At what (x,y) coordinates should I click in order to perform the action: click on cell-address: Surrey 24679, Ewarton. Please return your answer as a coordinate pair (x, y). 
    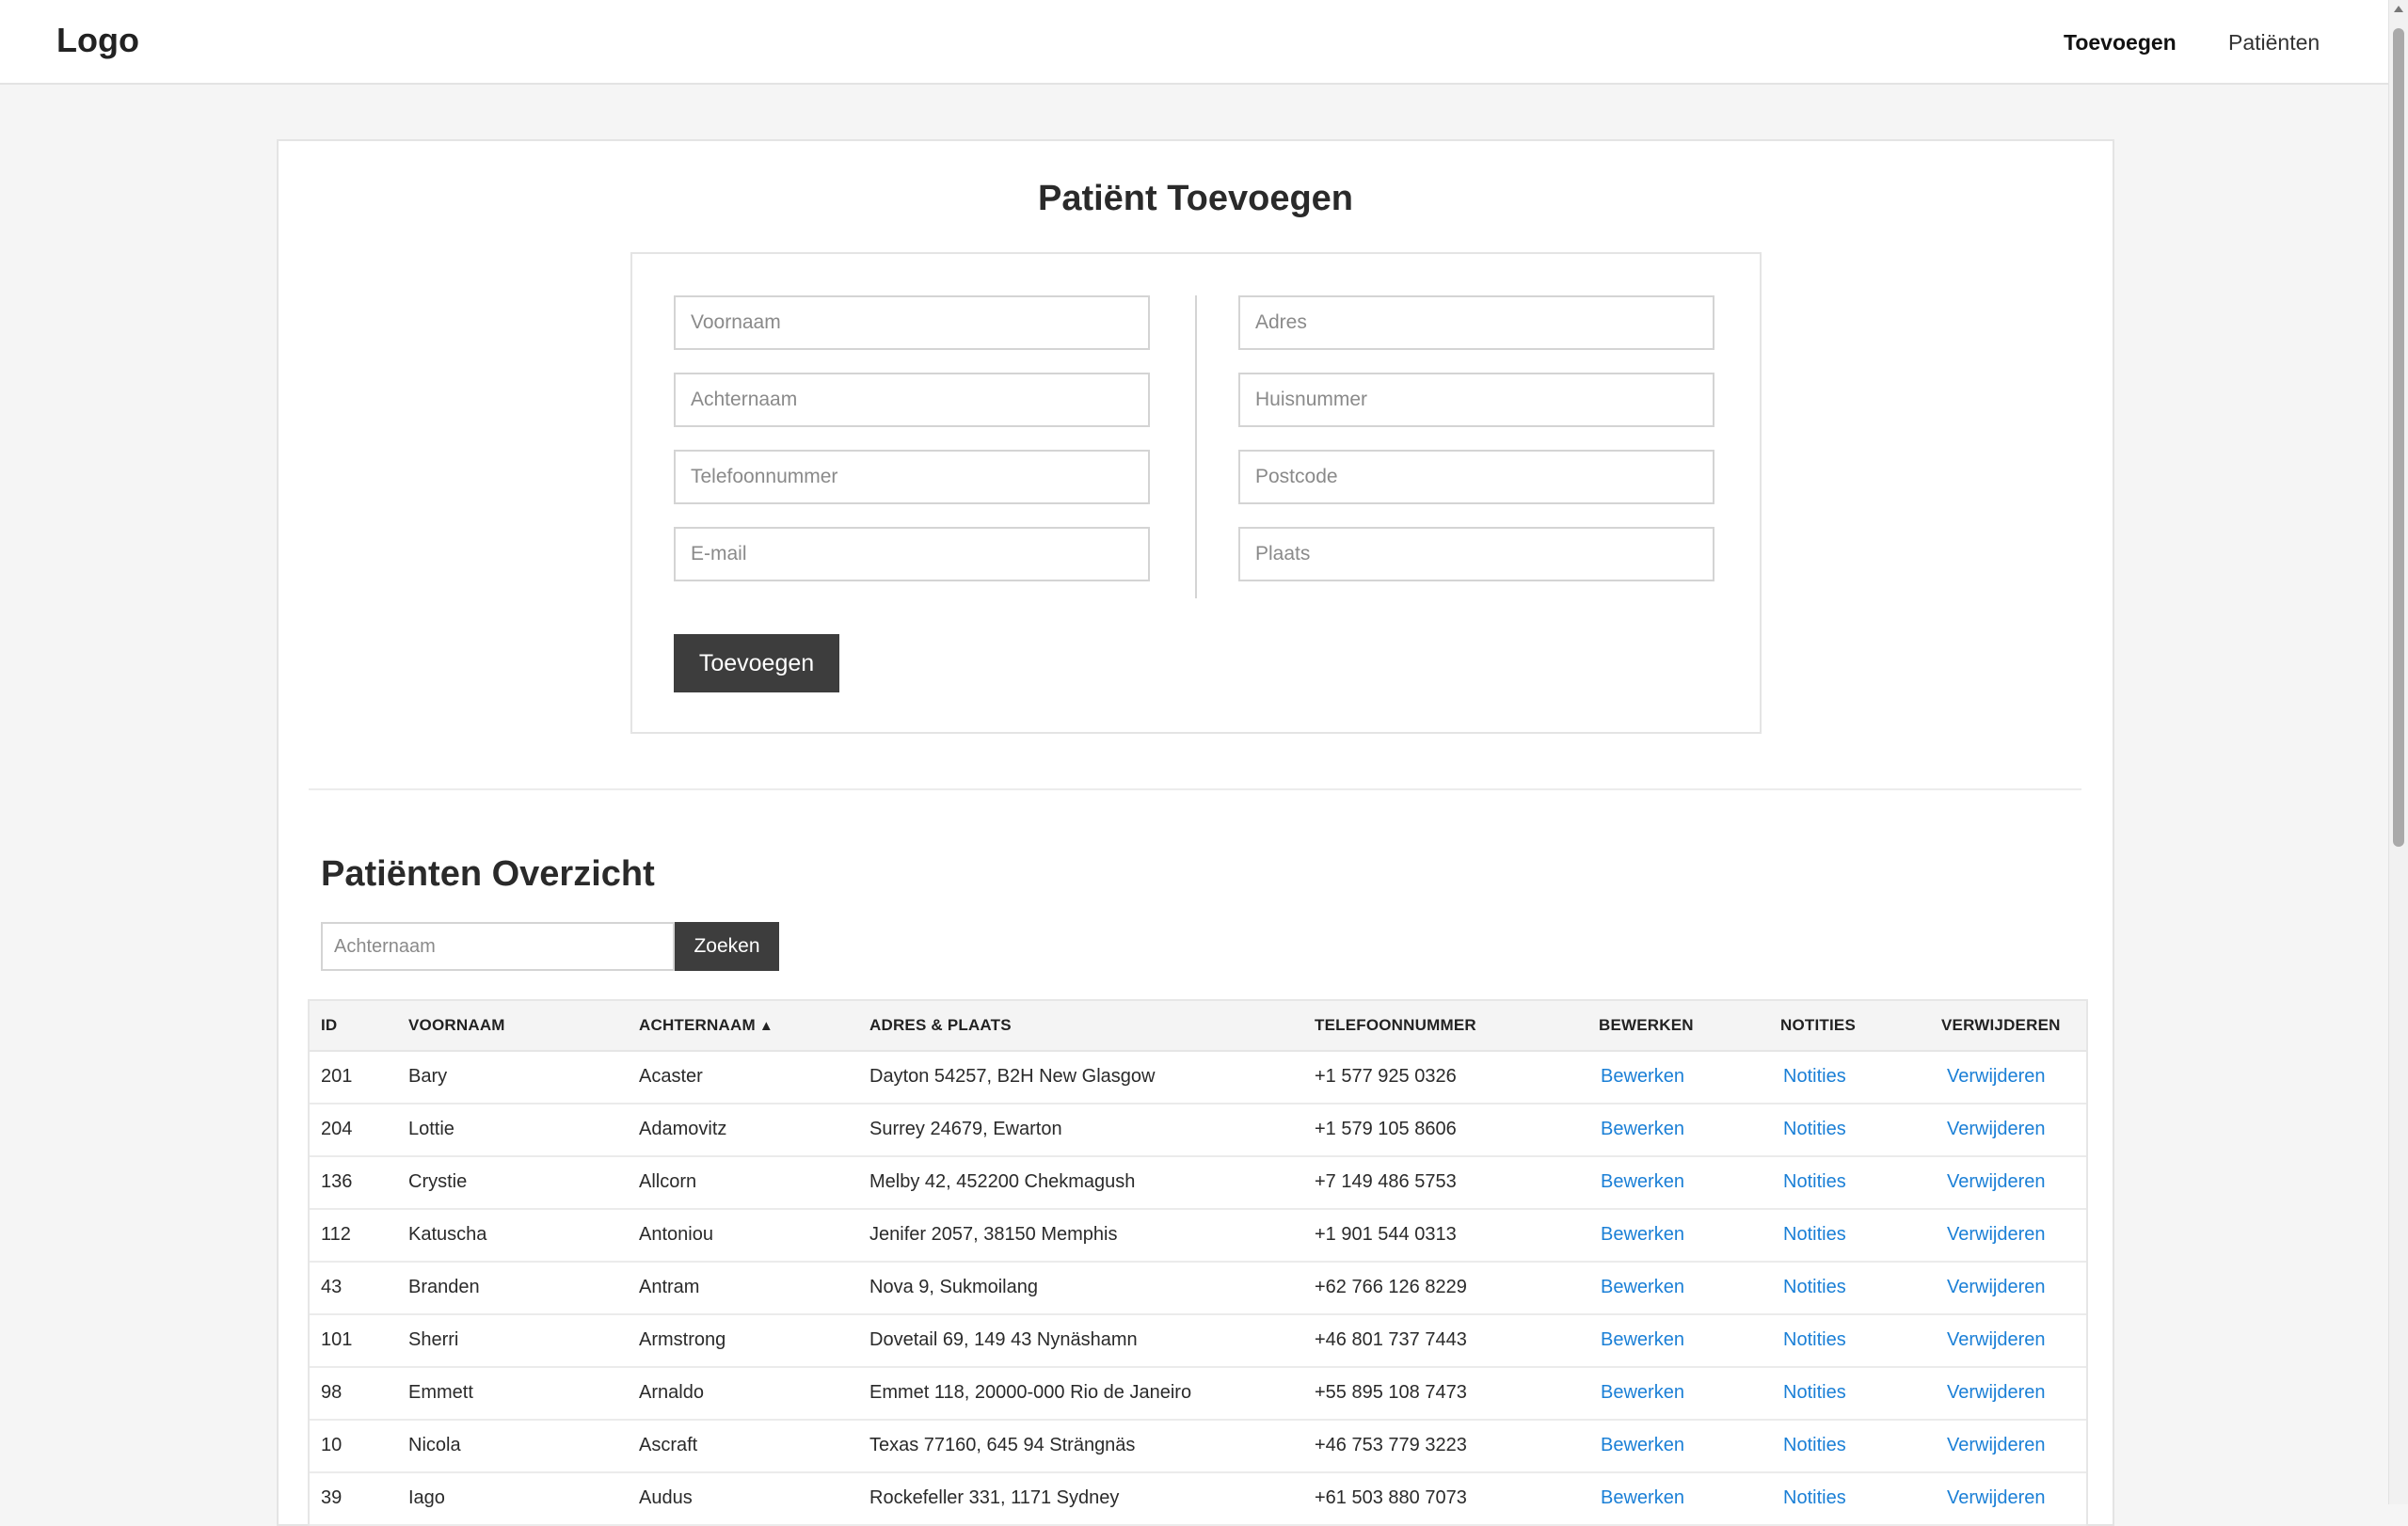
    Looking at the image, I should click on (965, 1129).